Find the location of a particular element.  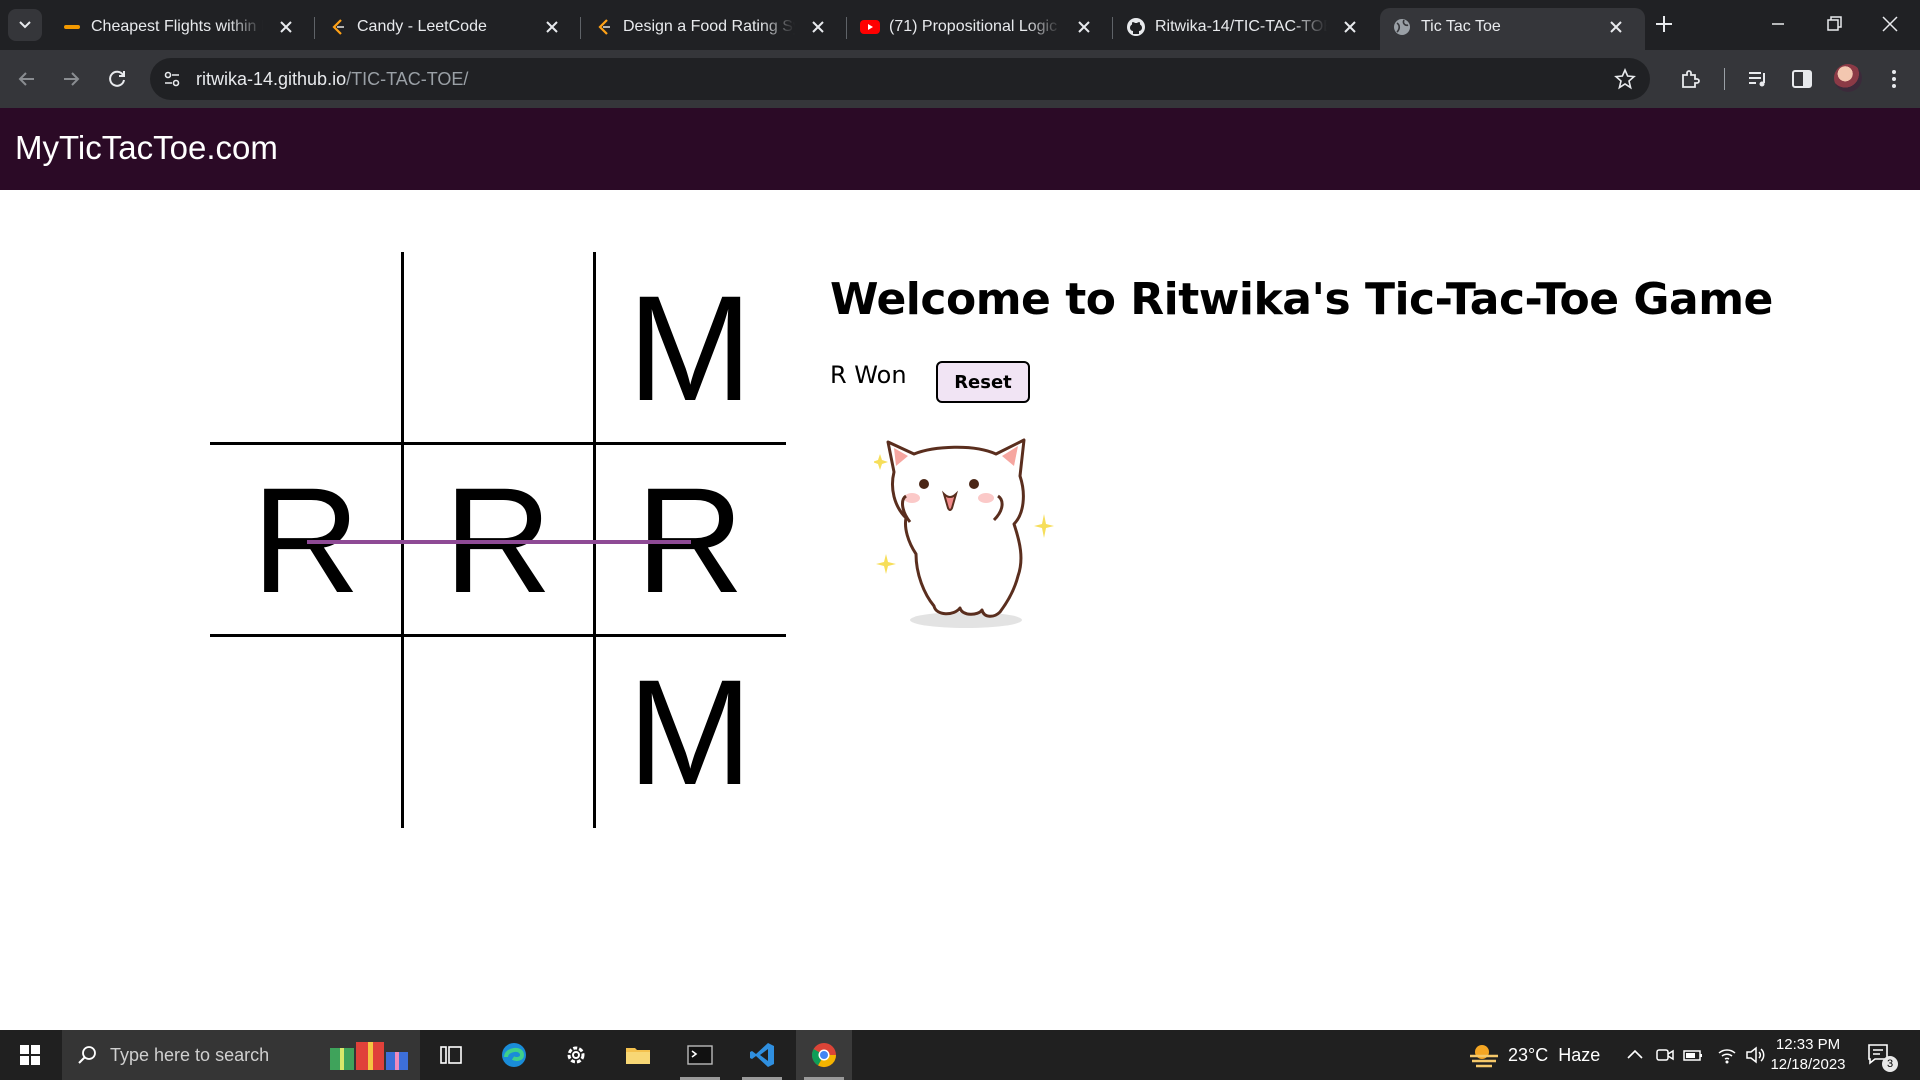

tab-github-repo: Ritwika-14/TIC-TAC-TOE: Tic Tac is located at coordinates (1246, 29).